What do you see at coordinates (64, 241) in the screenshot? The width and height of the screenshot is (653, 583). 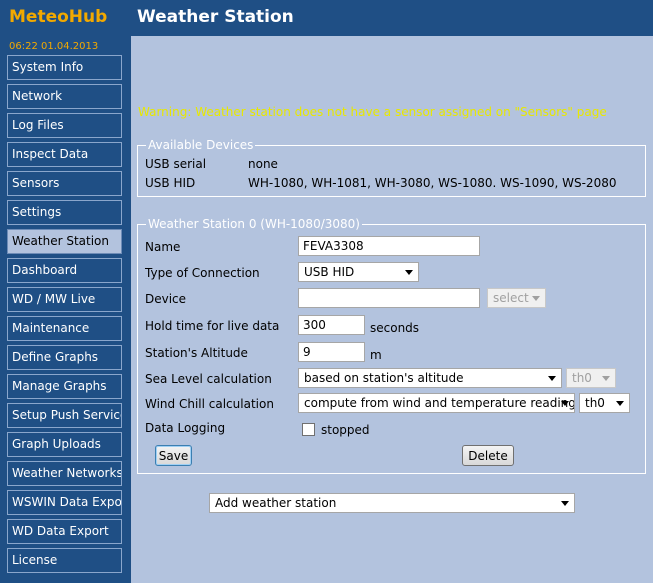 I see `sidebar-item-weather-station: Weather Station` at bounding box center [64, 241].